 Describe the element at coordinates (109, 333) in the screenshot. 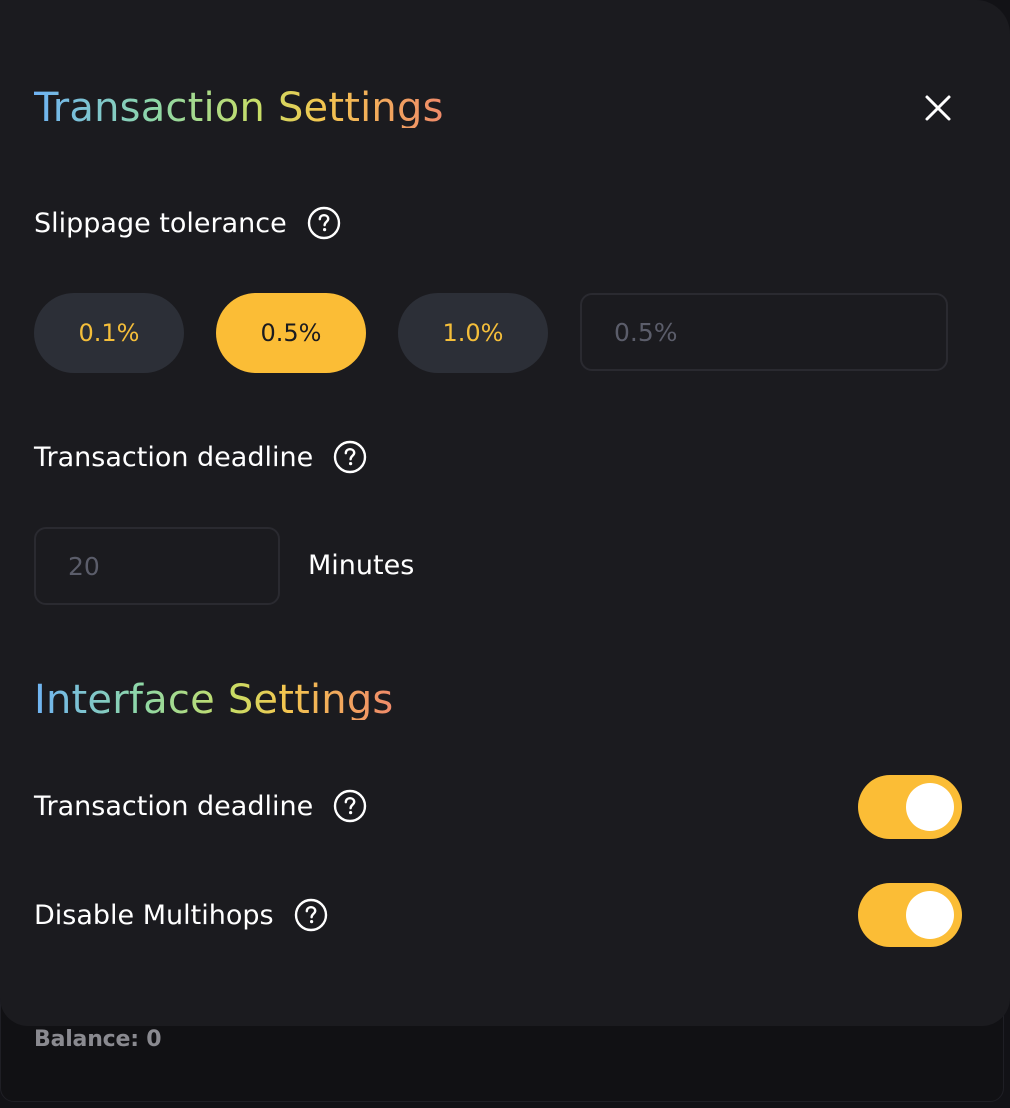

I see `slippage-option-0-1: 0.1%` at that location.